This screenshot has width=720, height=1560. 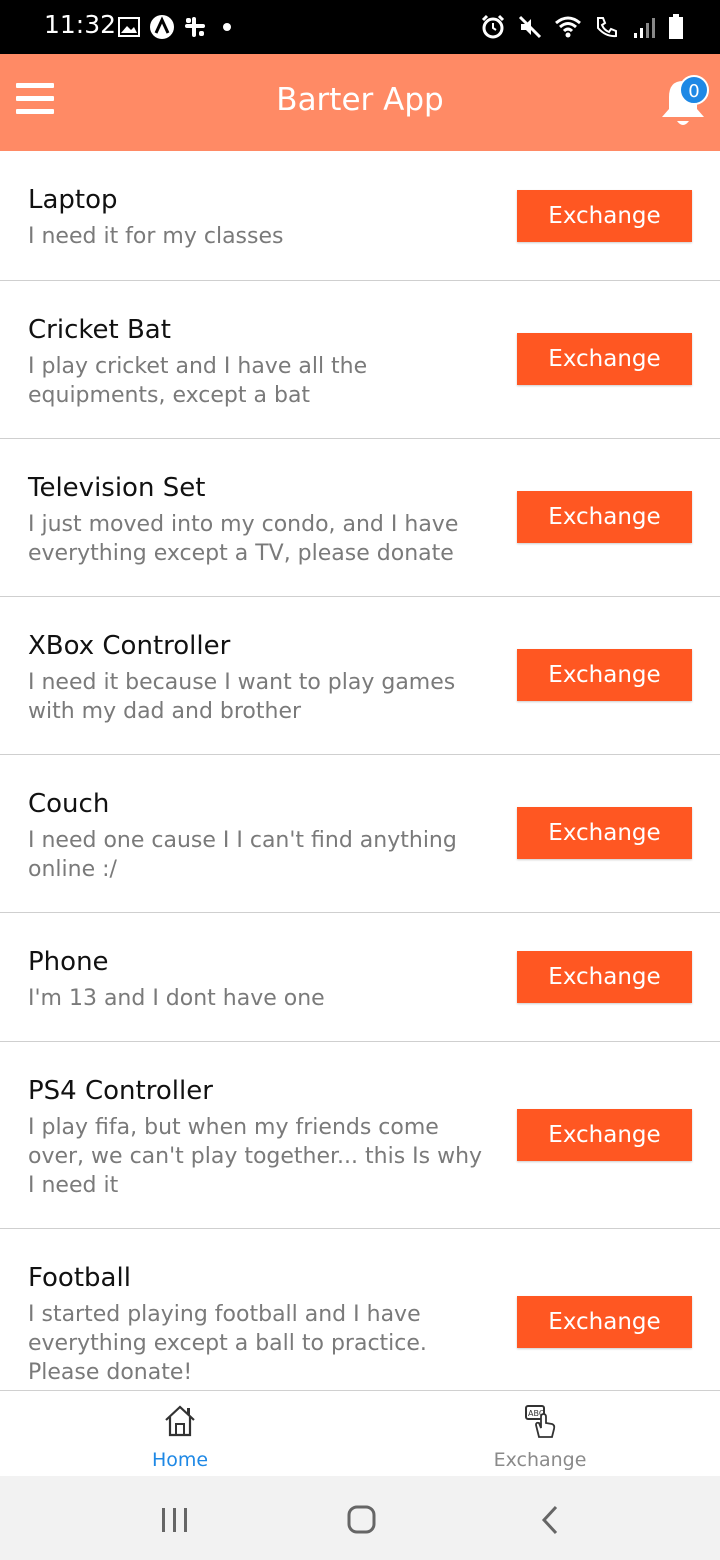 I want to click on back-button, so click(x=550, y=1520).